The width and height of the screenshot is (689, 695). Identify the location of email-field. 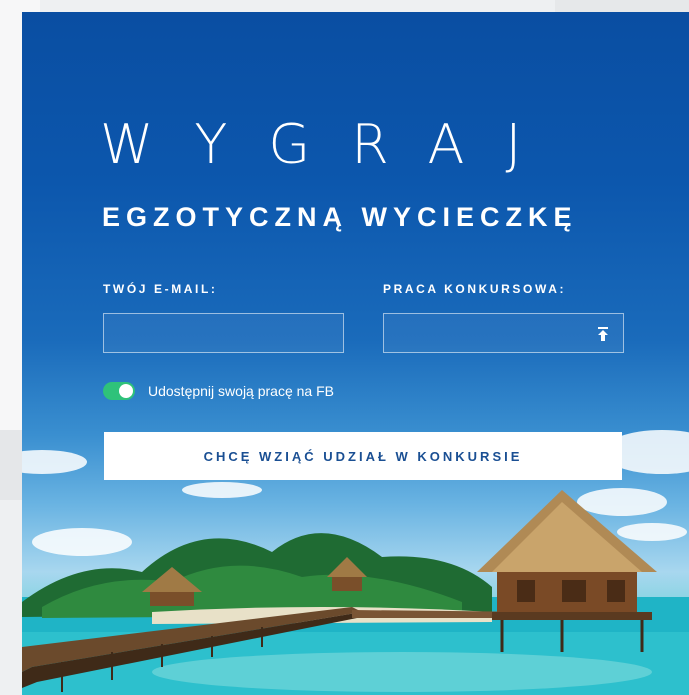
(223, 333).